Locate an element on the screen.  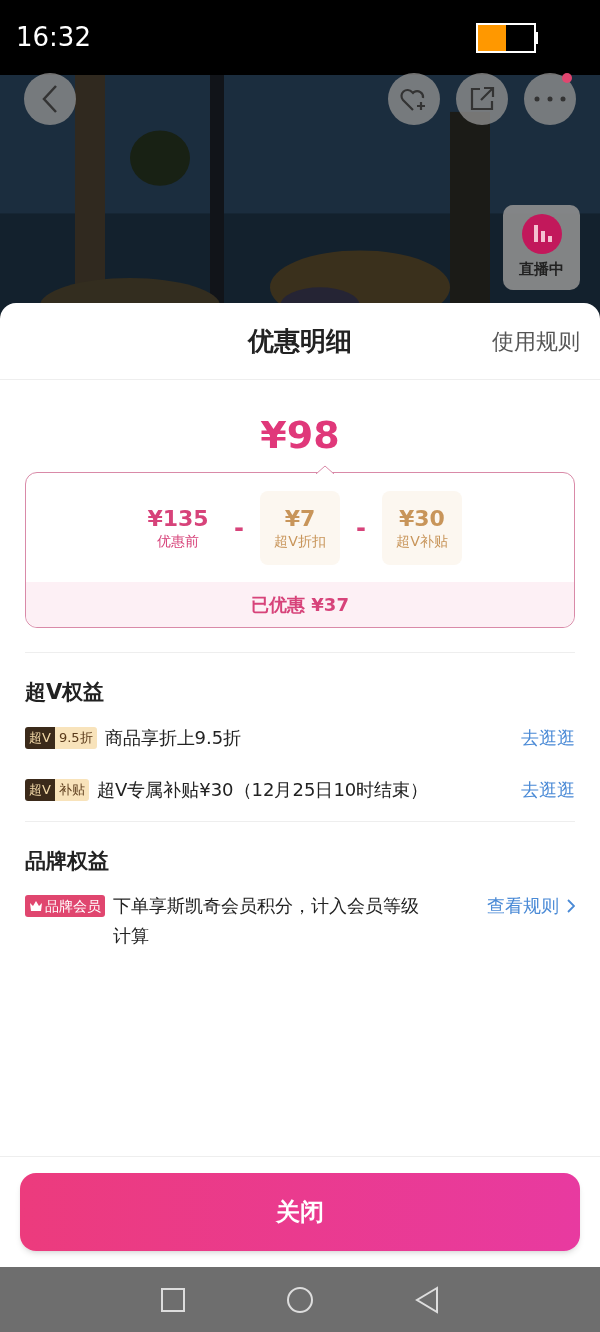
crown-icon is located at coordinates (36, 906).